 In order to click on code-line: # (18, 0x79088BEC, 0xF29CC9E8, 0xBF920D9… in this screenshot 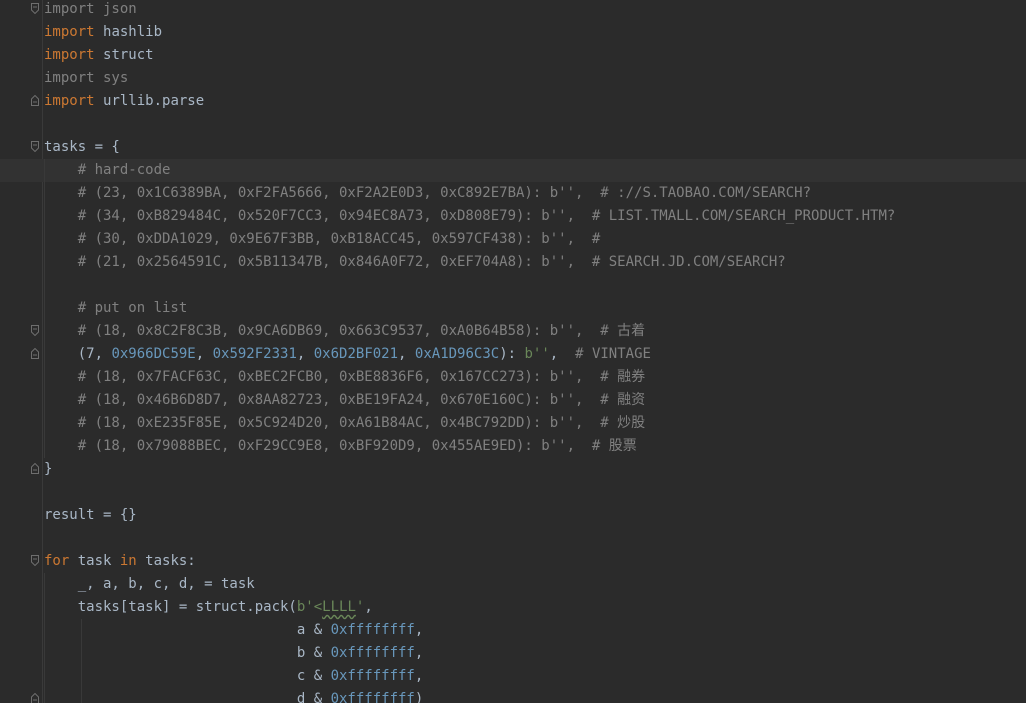, I will do `click(534, 446)`.